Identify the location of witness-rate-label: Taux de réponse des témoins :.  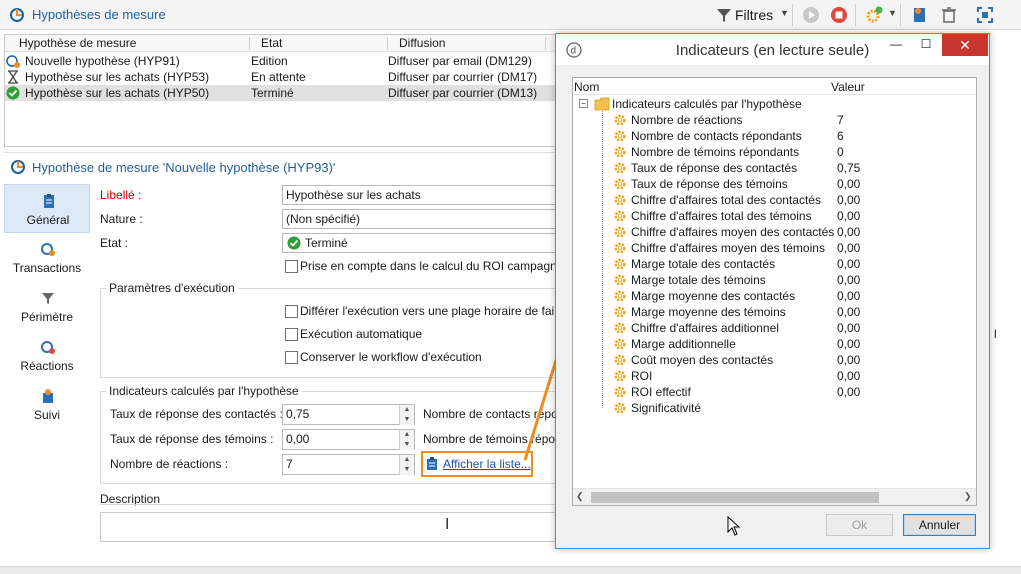
(192, 439).